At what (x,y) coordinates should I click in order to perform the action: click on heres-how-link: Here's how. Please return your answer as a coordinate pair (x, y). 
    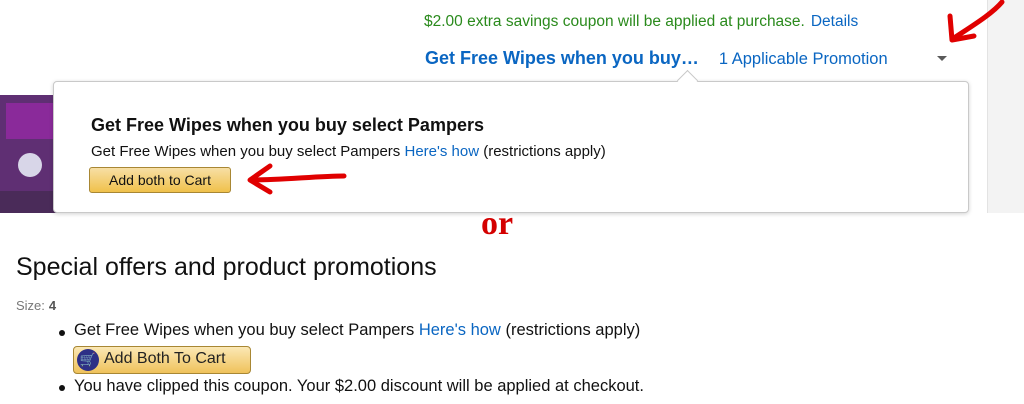
    Looking at the image, I should click on (441, 151).